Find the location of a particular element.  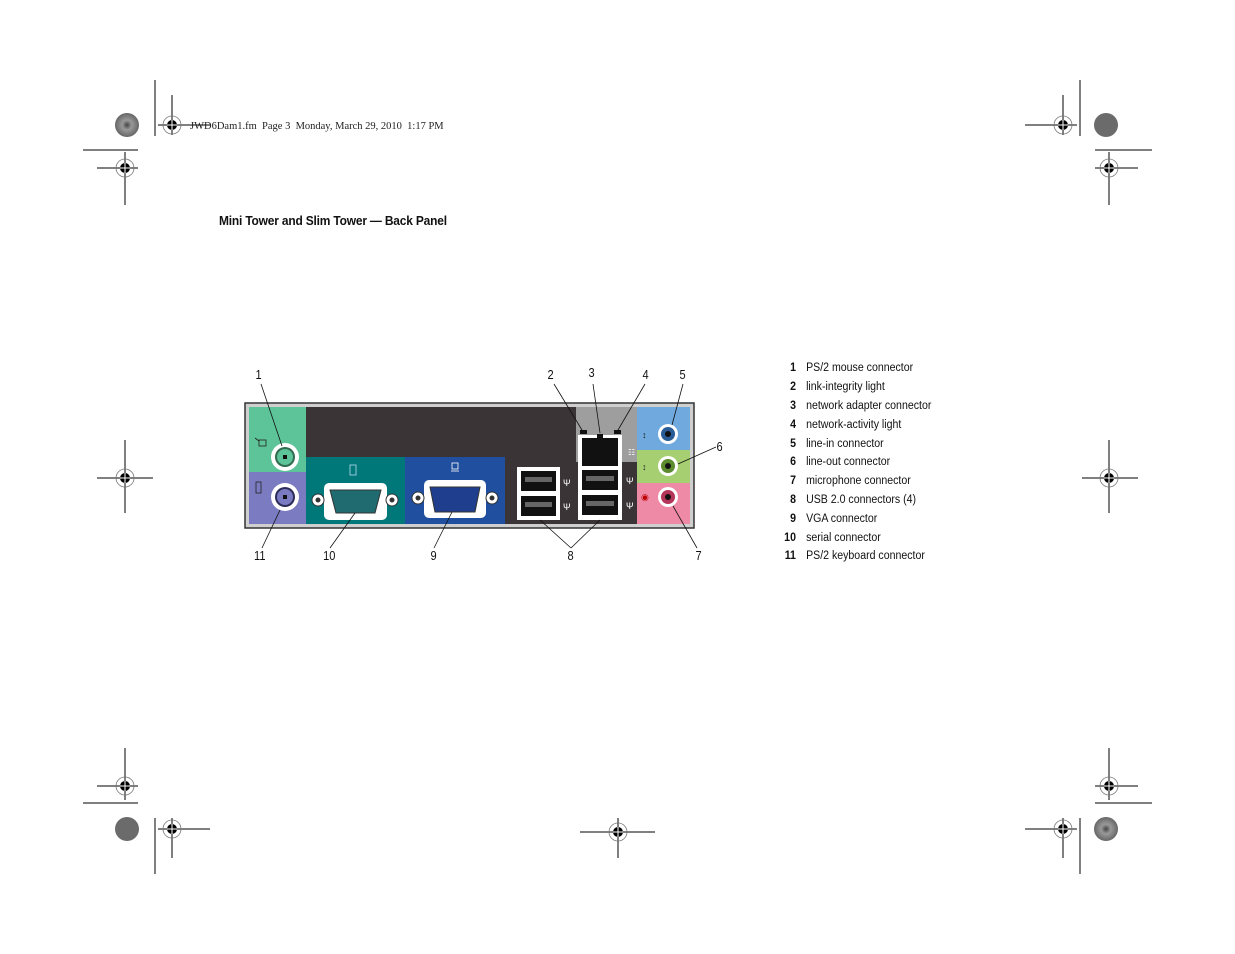

vga-port is located at coordinates (455, 499).